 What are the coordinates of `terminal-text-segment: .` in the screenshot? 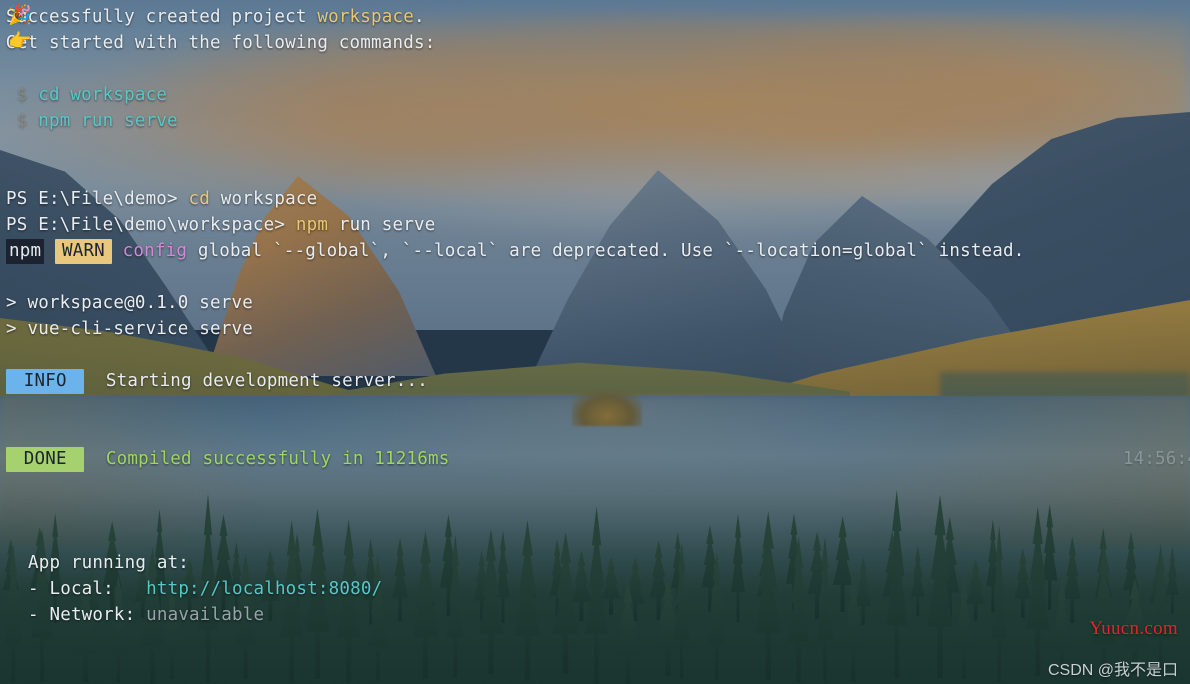 It's located at (419, 17).